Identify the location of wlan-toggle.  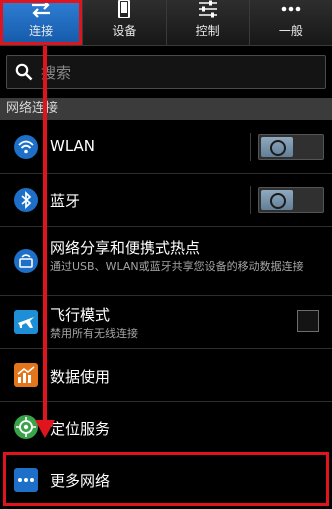
(291, 147).